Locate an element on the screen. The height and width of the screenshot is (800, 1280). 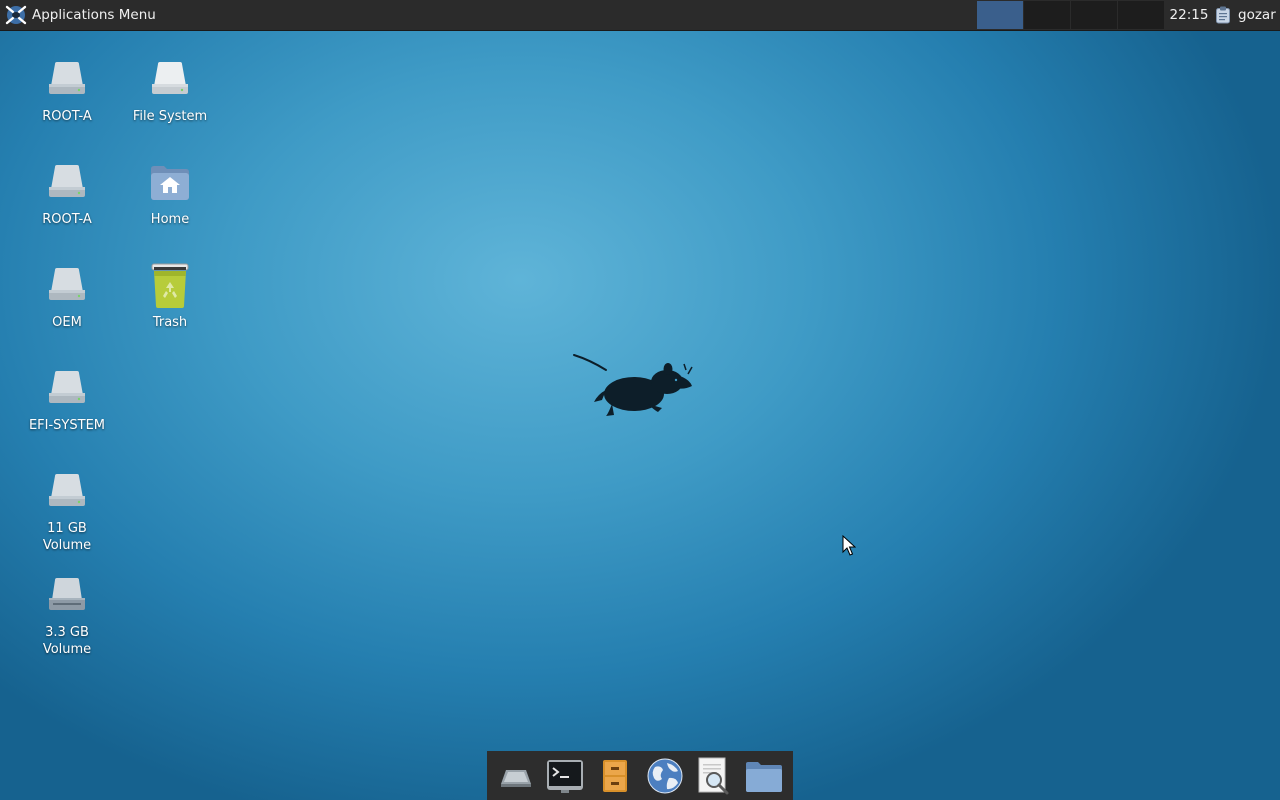
desktop-icon-label: OEM is located at coordinates (67, 322).